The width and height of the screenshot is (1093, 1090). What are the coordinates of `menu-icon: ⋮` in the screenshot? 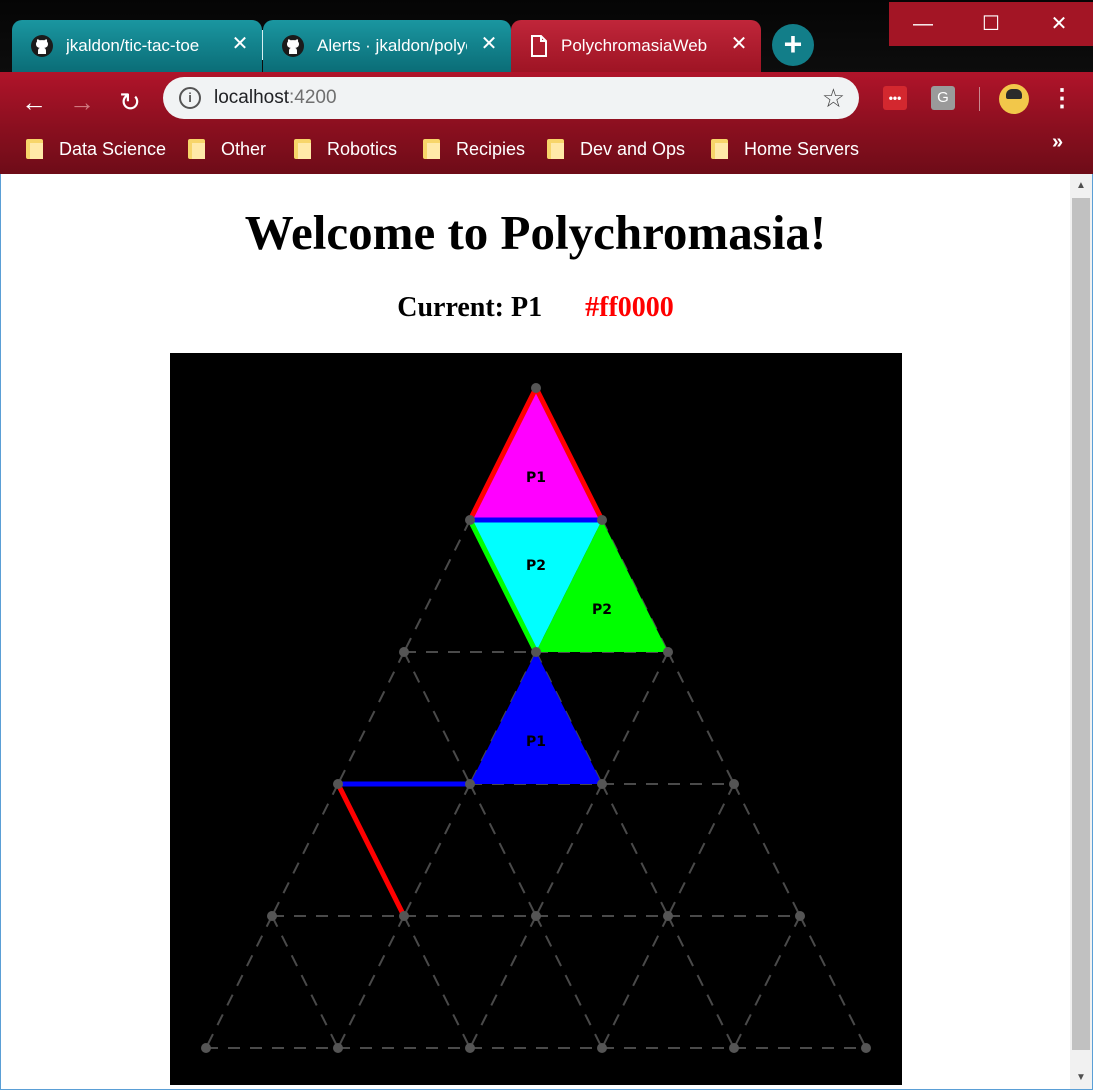 It's located at (1062, 99).